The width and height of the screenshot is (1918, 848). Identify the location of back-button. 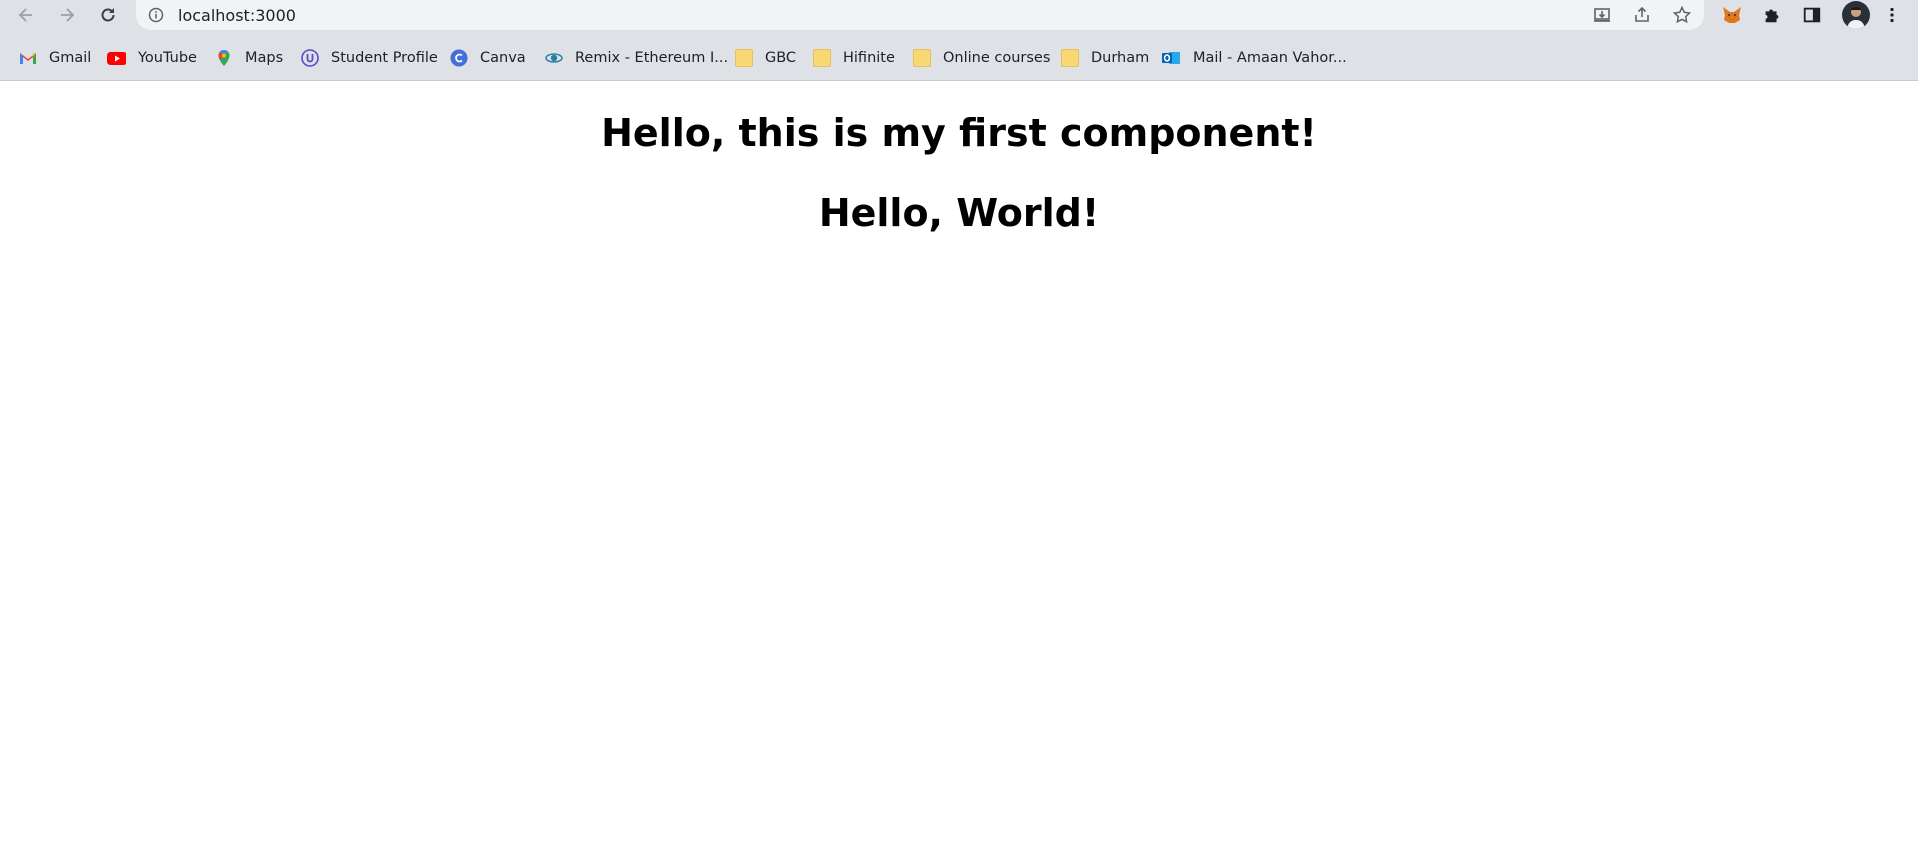
(26, 15).